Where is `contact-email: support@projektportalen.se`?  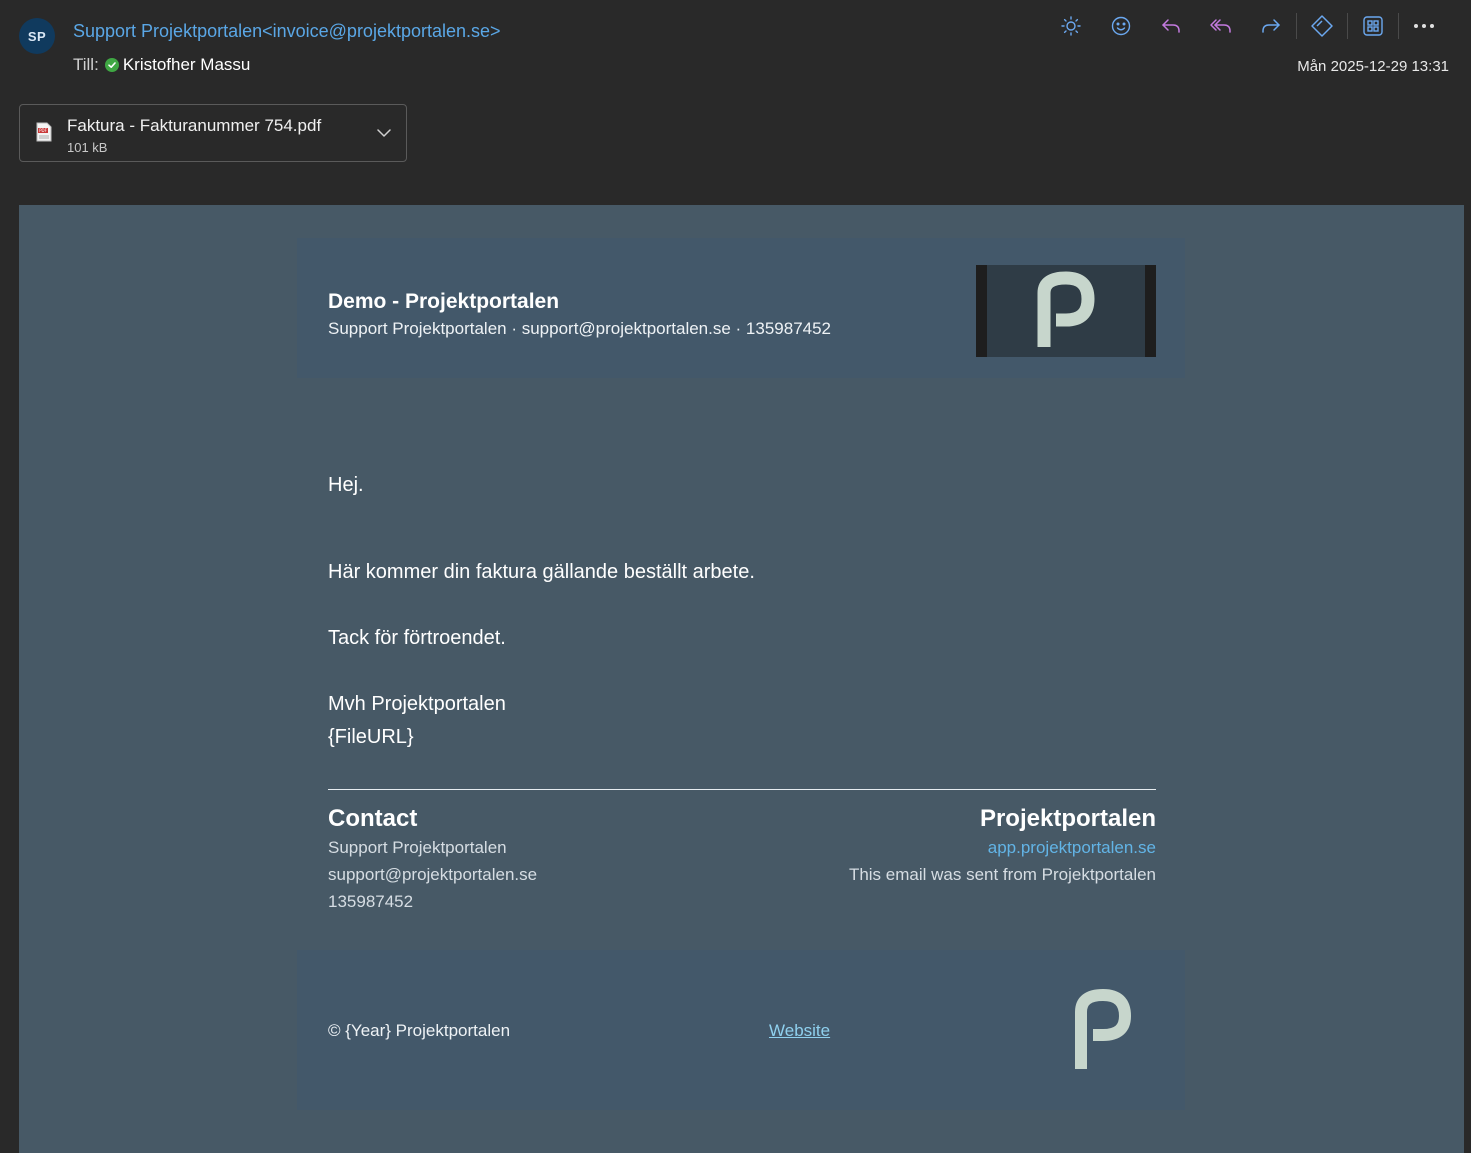
contact-email: support@projektportalen.se is located at coordinates (432, 875).